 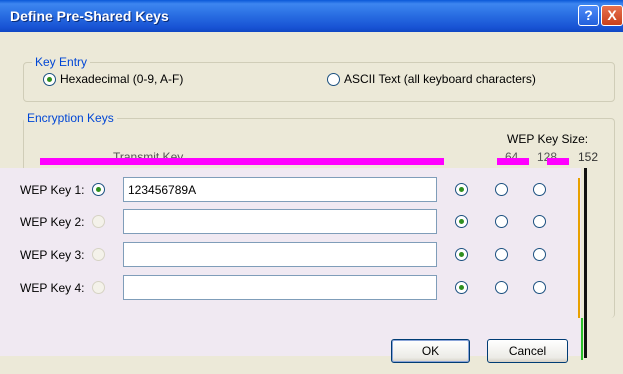 I want to click on key-1-size-64-radio, so click(x=461, y=189).